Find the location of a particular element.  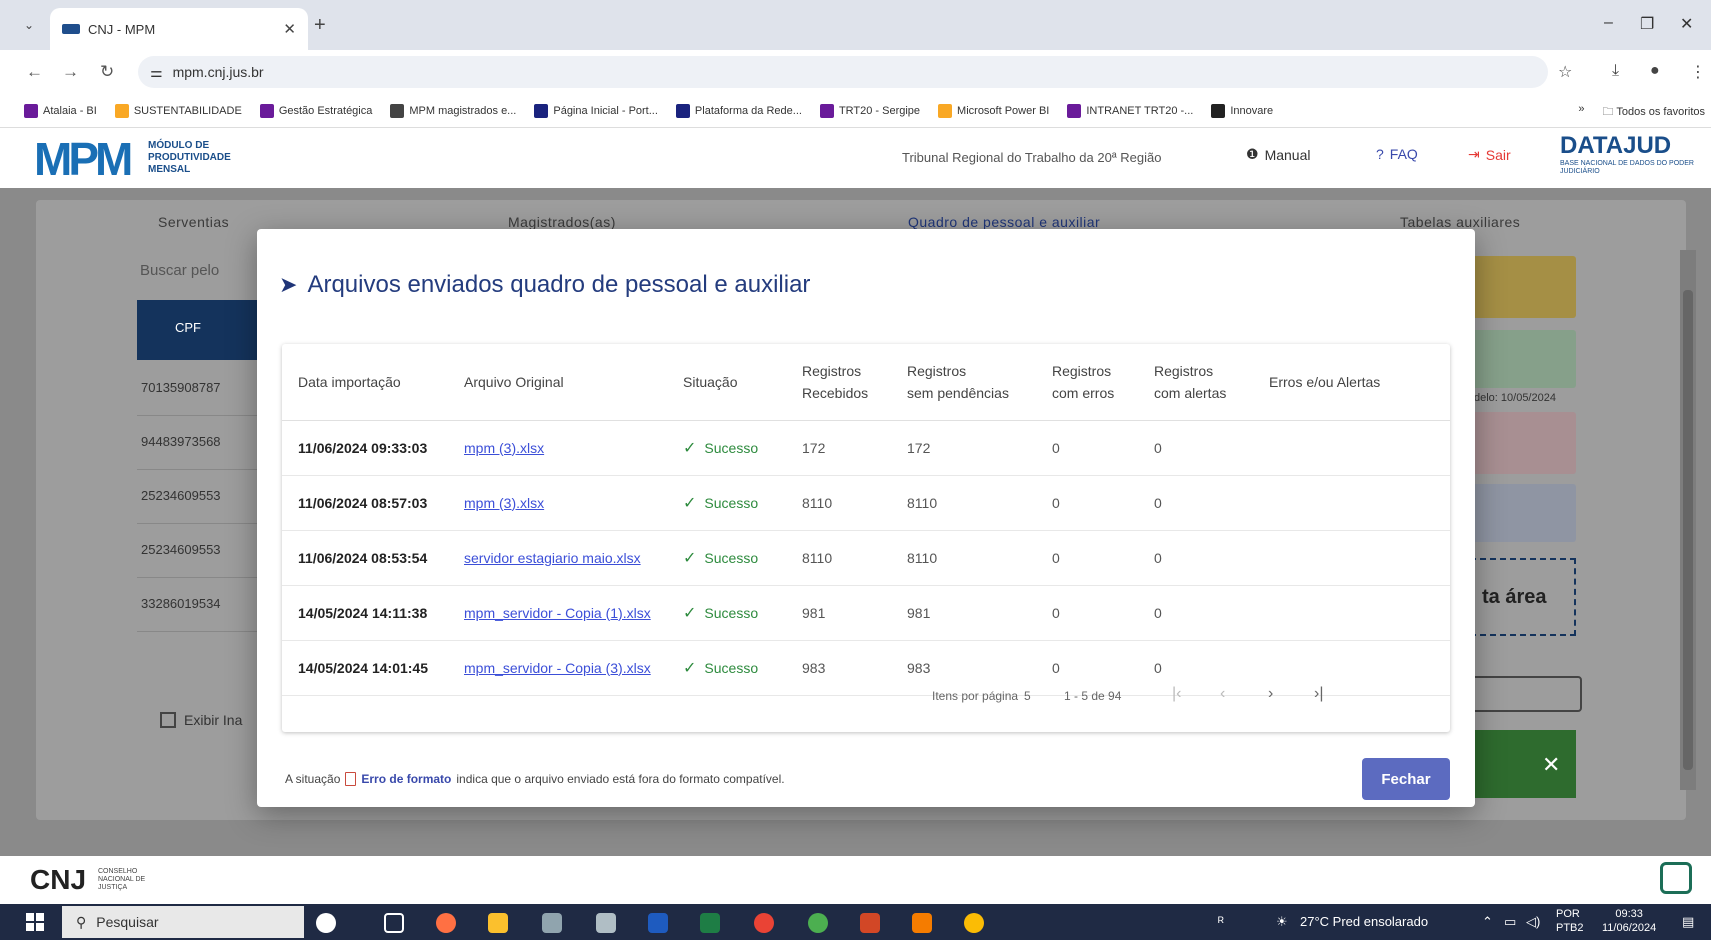

cell-com-alertas: 0 is located at coordinates (1211, 448).